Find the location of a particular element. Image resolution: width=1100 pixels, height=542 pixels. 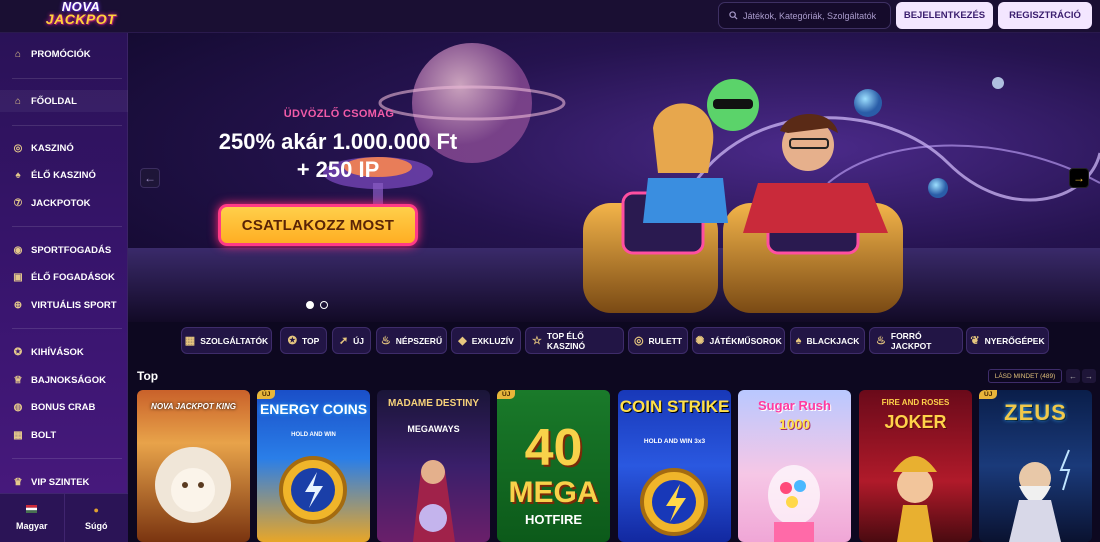

sidebar-item-label: BONUS CRAB is located at coordinates (63, 407).